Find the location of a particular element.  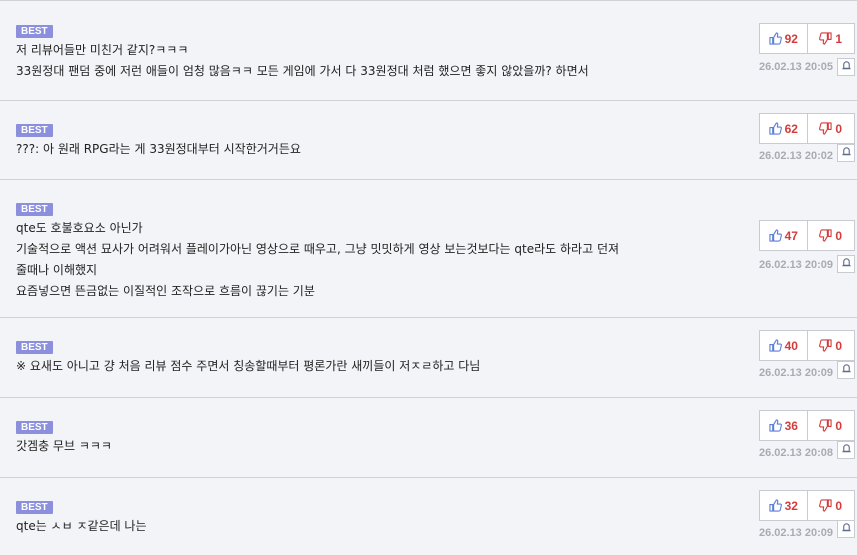

like-button: 36 is located at coordinates (784, 425).